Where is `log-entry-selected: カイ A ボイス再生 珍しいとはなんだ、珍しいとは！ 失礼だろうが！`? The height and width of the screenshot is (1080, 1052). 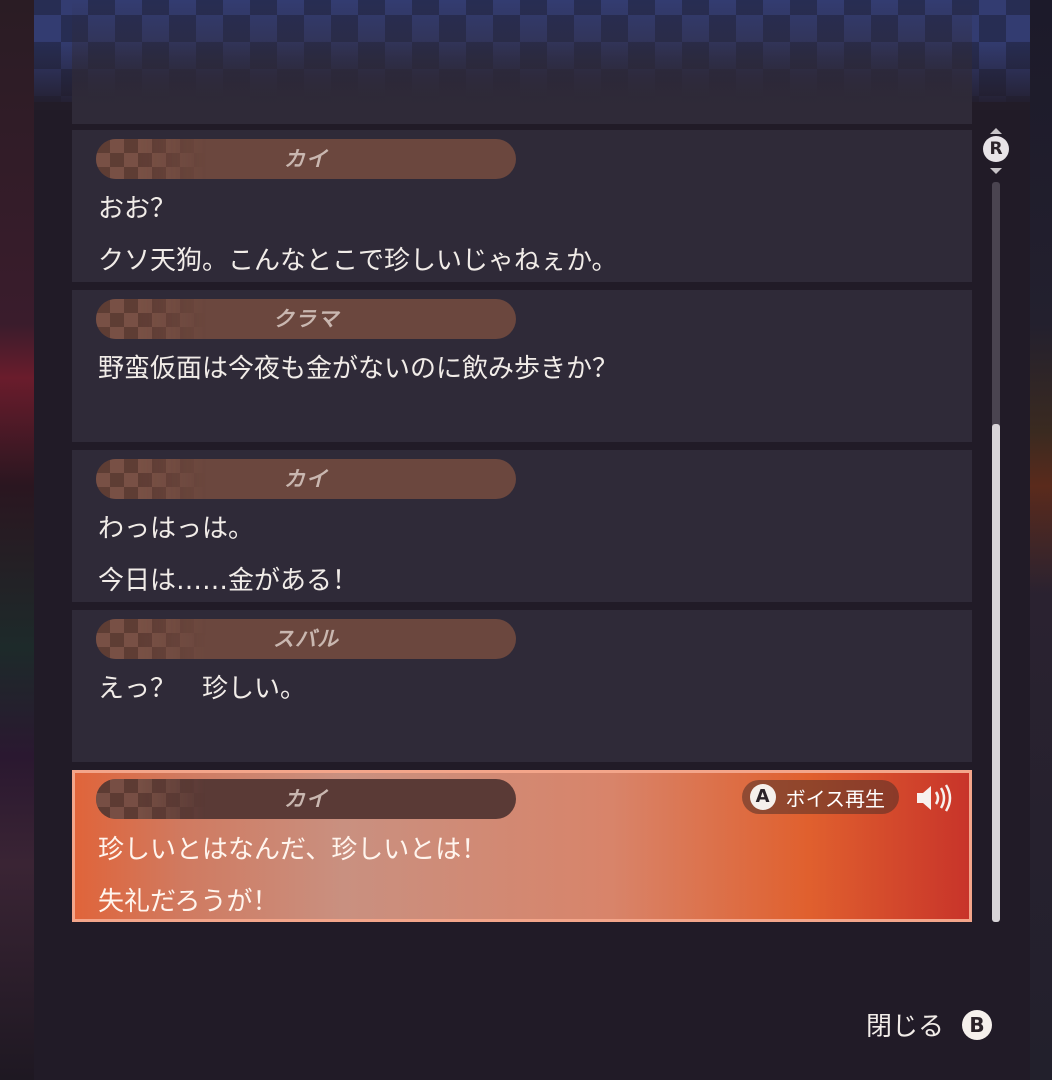
log-entry-selected: カイ A ボイス再生 珍しいとはなんだ、珍しいとは！ 失礼だろうが！ is located at coordinates (522, 846).